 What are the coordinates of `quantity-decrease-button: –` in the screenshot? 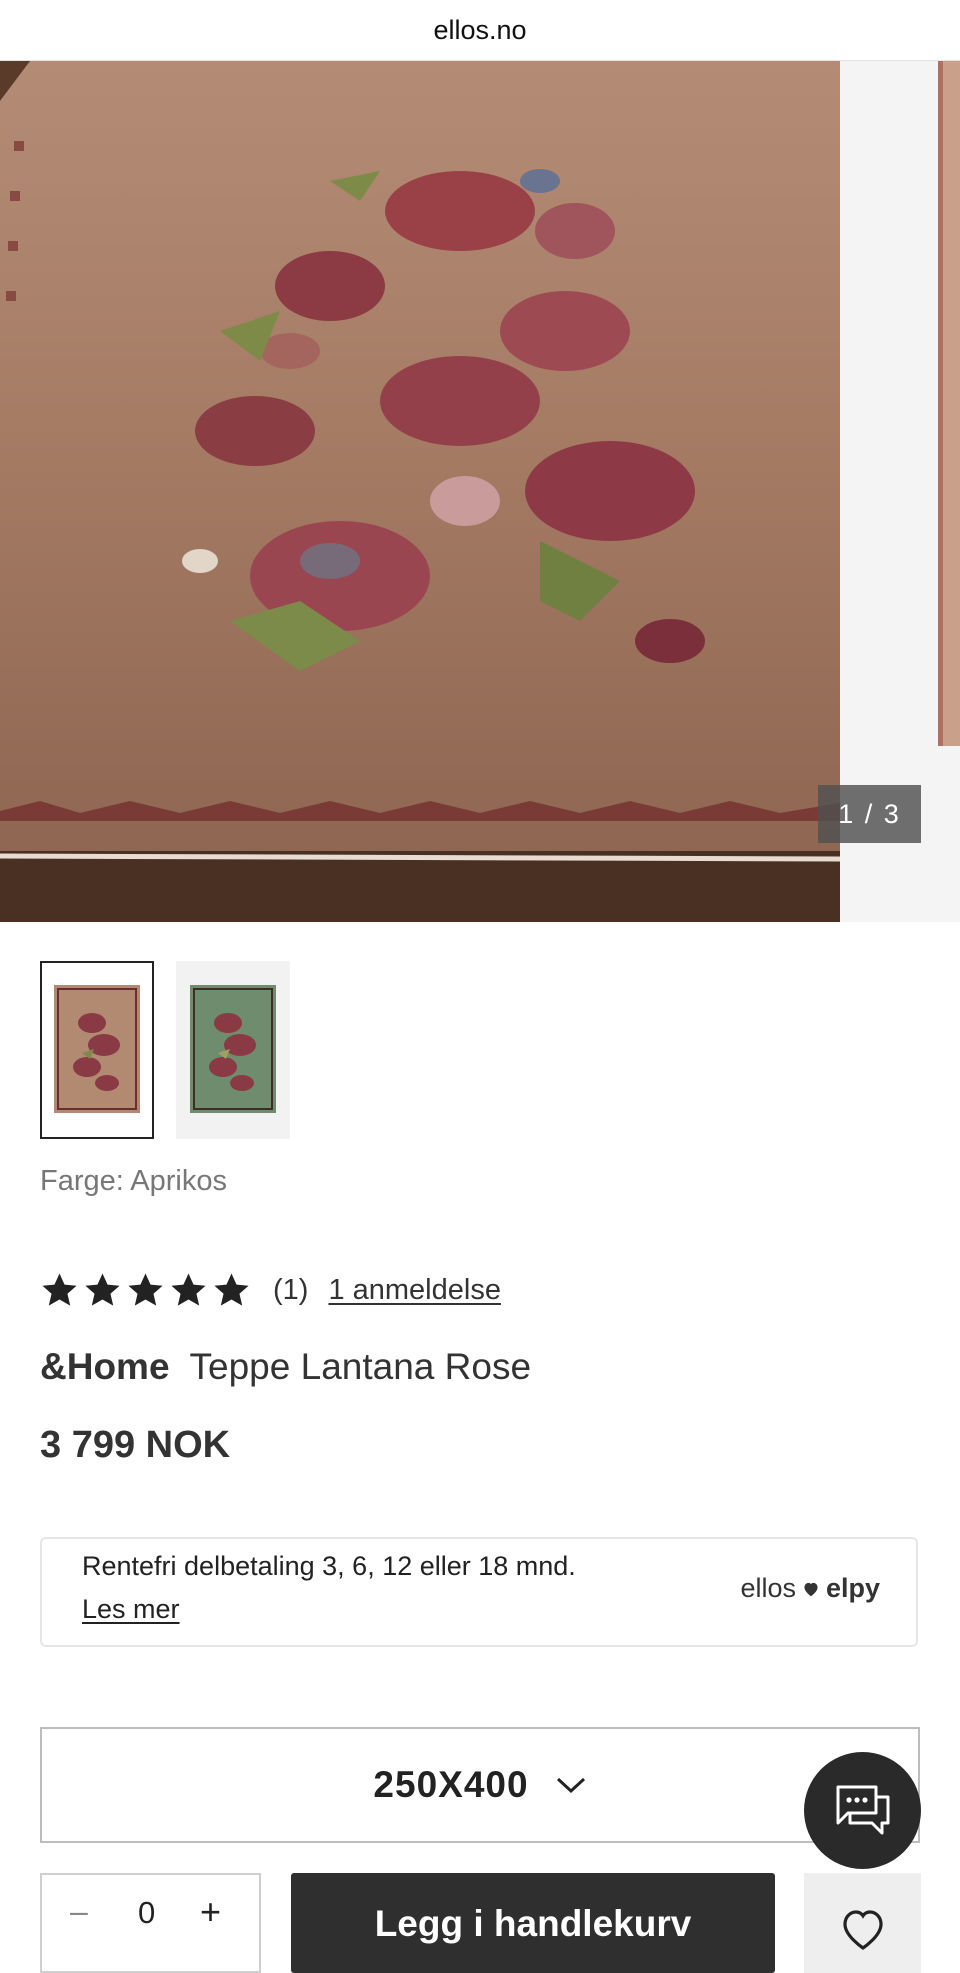 It's located at (85, 1913).